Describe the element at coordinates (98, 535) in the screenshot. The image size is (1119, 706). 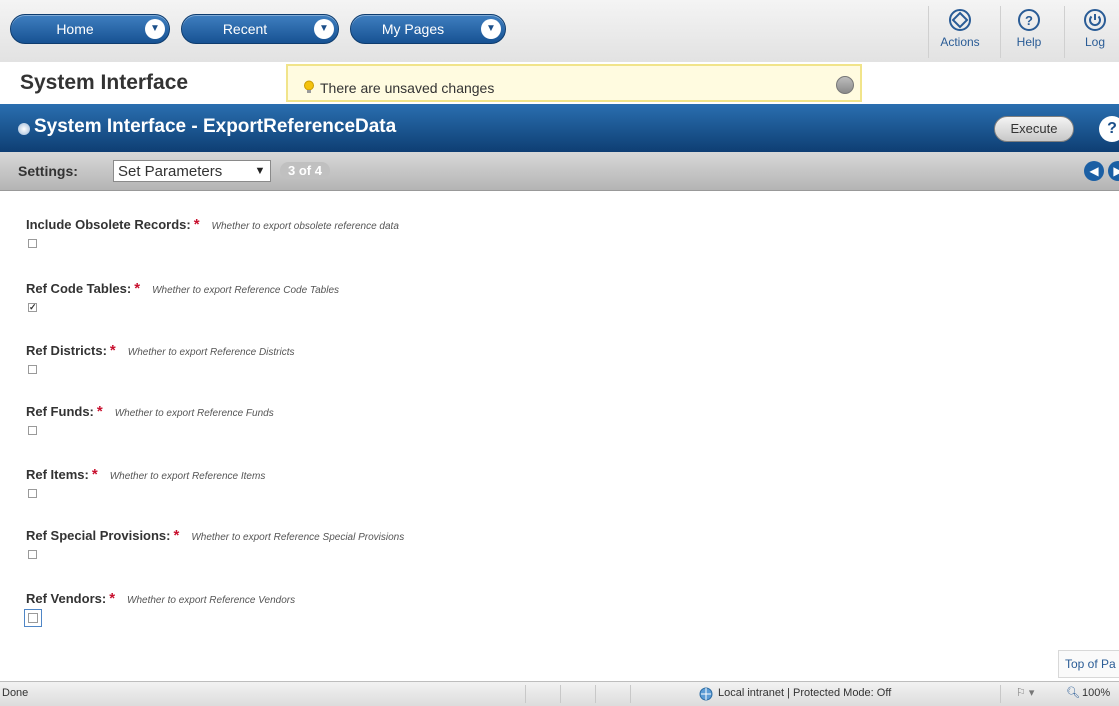
I see `field-label: Ref Special Provisions:` at that location.